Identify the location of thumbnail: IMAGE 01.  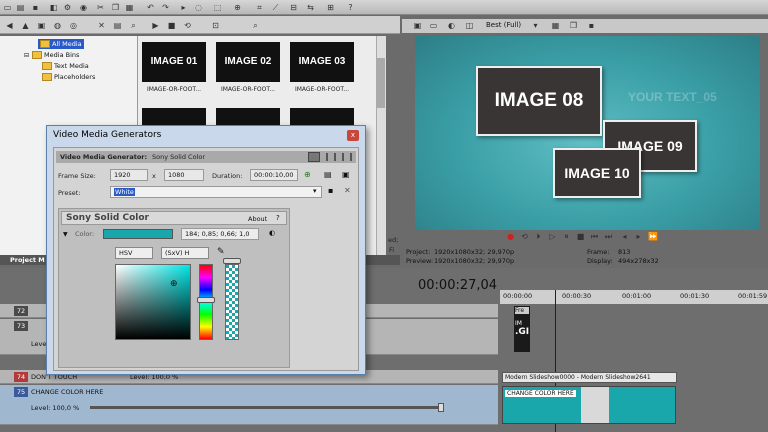
(174, 62).